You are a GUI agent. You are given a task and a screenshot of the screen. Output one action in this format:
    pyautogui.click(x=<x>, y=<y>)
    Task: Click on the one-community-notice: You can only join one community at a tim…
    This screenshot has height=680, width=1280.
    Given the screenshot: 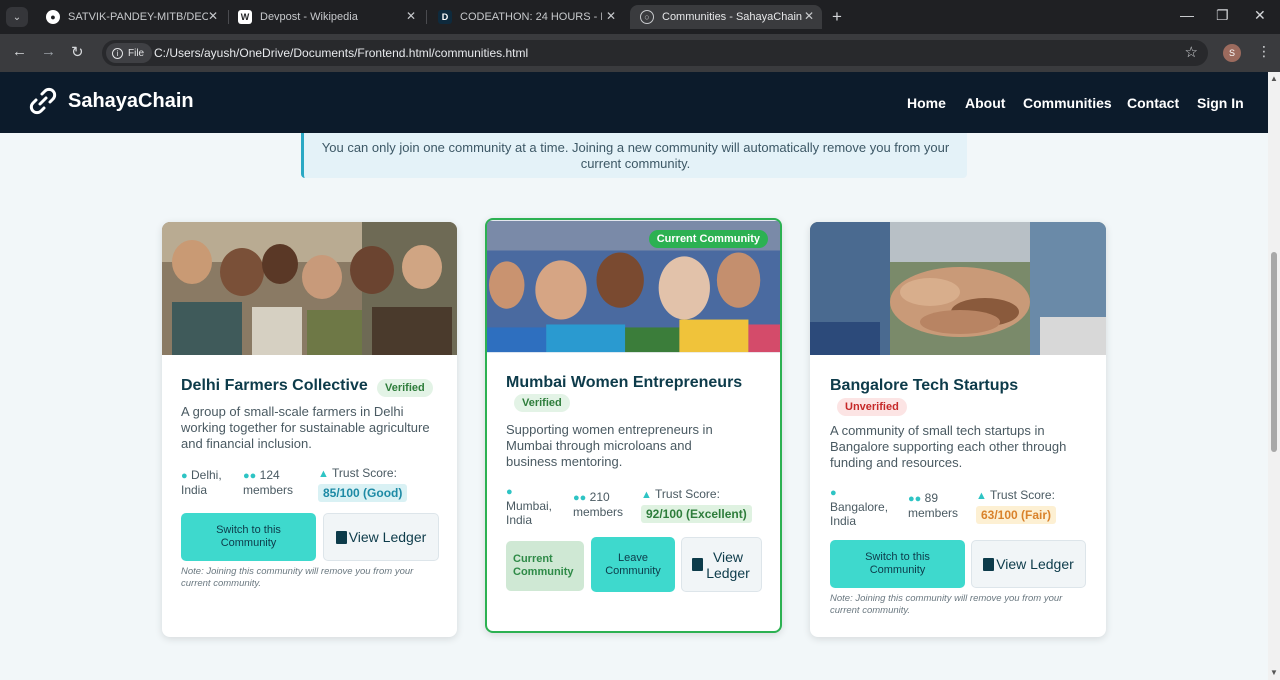 What is the action you would take?
    pyautogui.click(x=634, y=155)
    